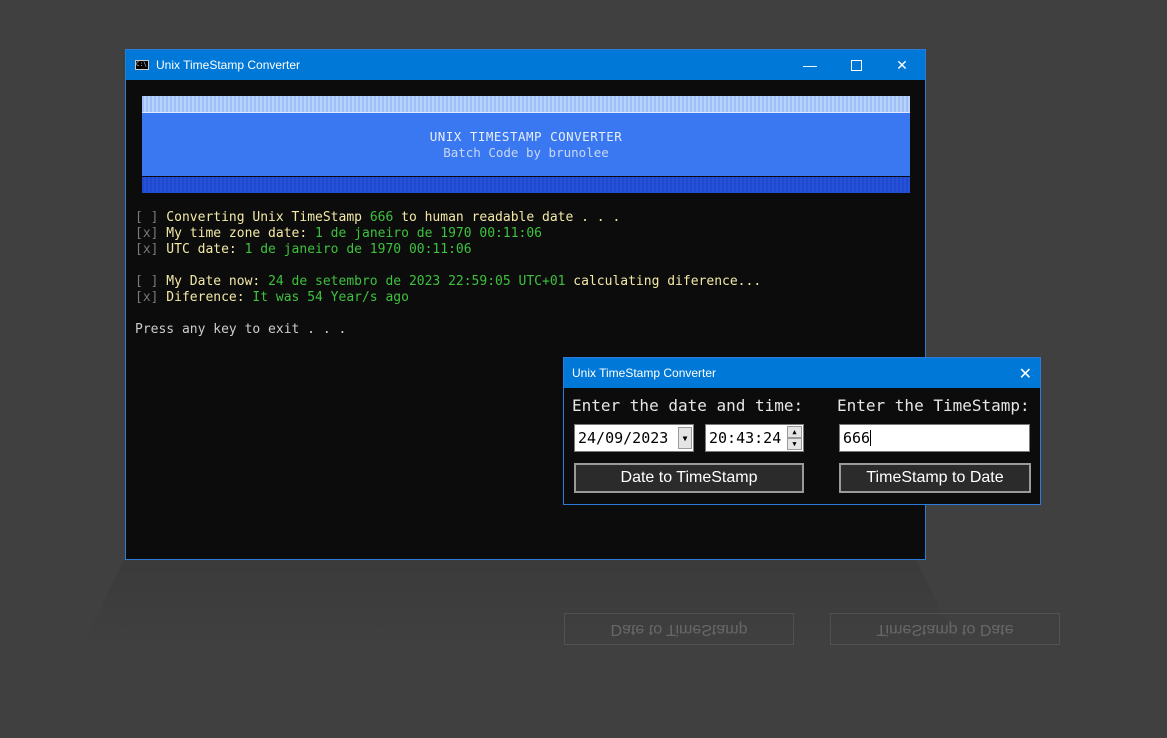 Image resolution: width=1167 pixels, height=738 pixels. Describe the element at coordinates (525, 65) in the screenshot. I see `console-titlebar: C:\ Unix TimeStamp Converter — ✕` at that location.